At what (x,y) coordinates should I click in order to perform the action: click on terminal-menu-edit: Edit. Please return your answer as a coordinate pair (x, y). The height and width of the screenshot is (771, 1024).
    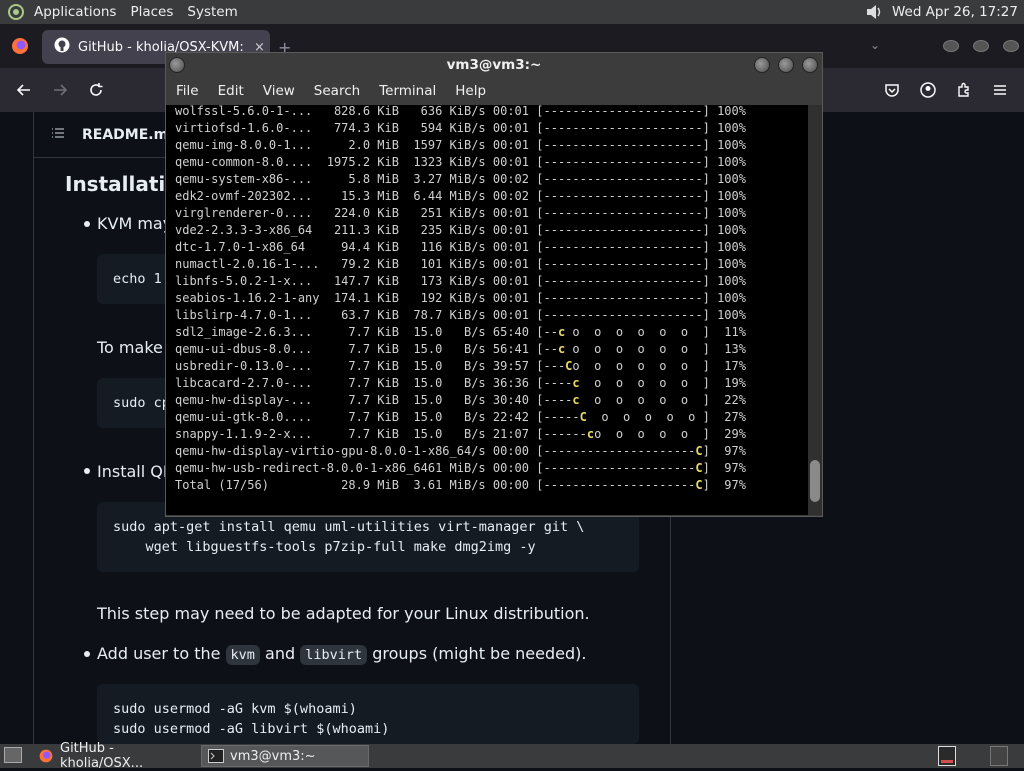
    Looking at the image, I should click on (231, 91).